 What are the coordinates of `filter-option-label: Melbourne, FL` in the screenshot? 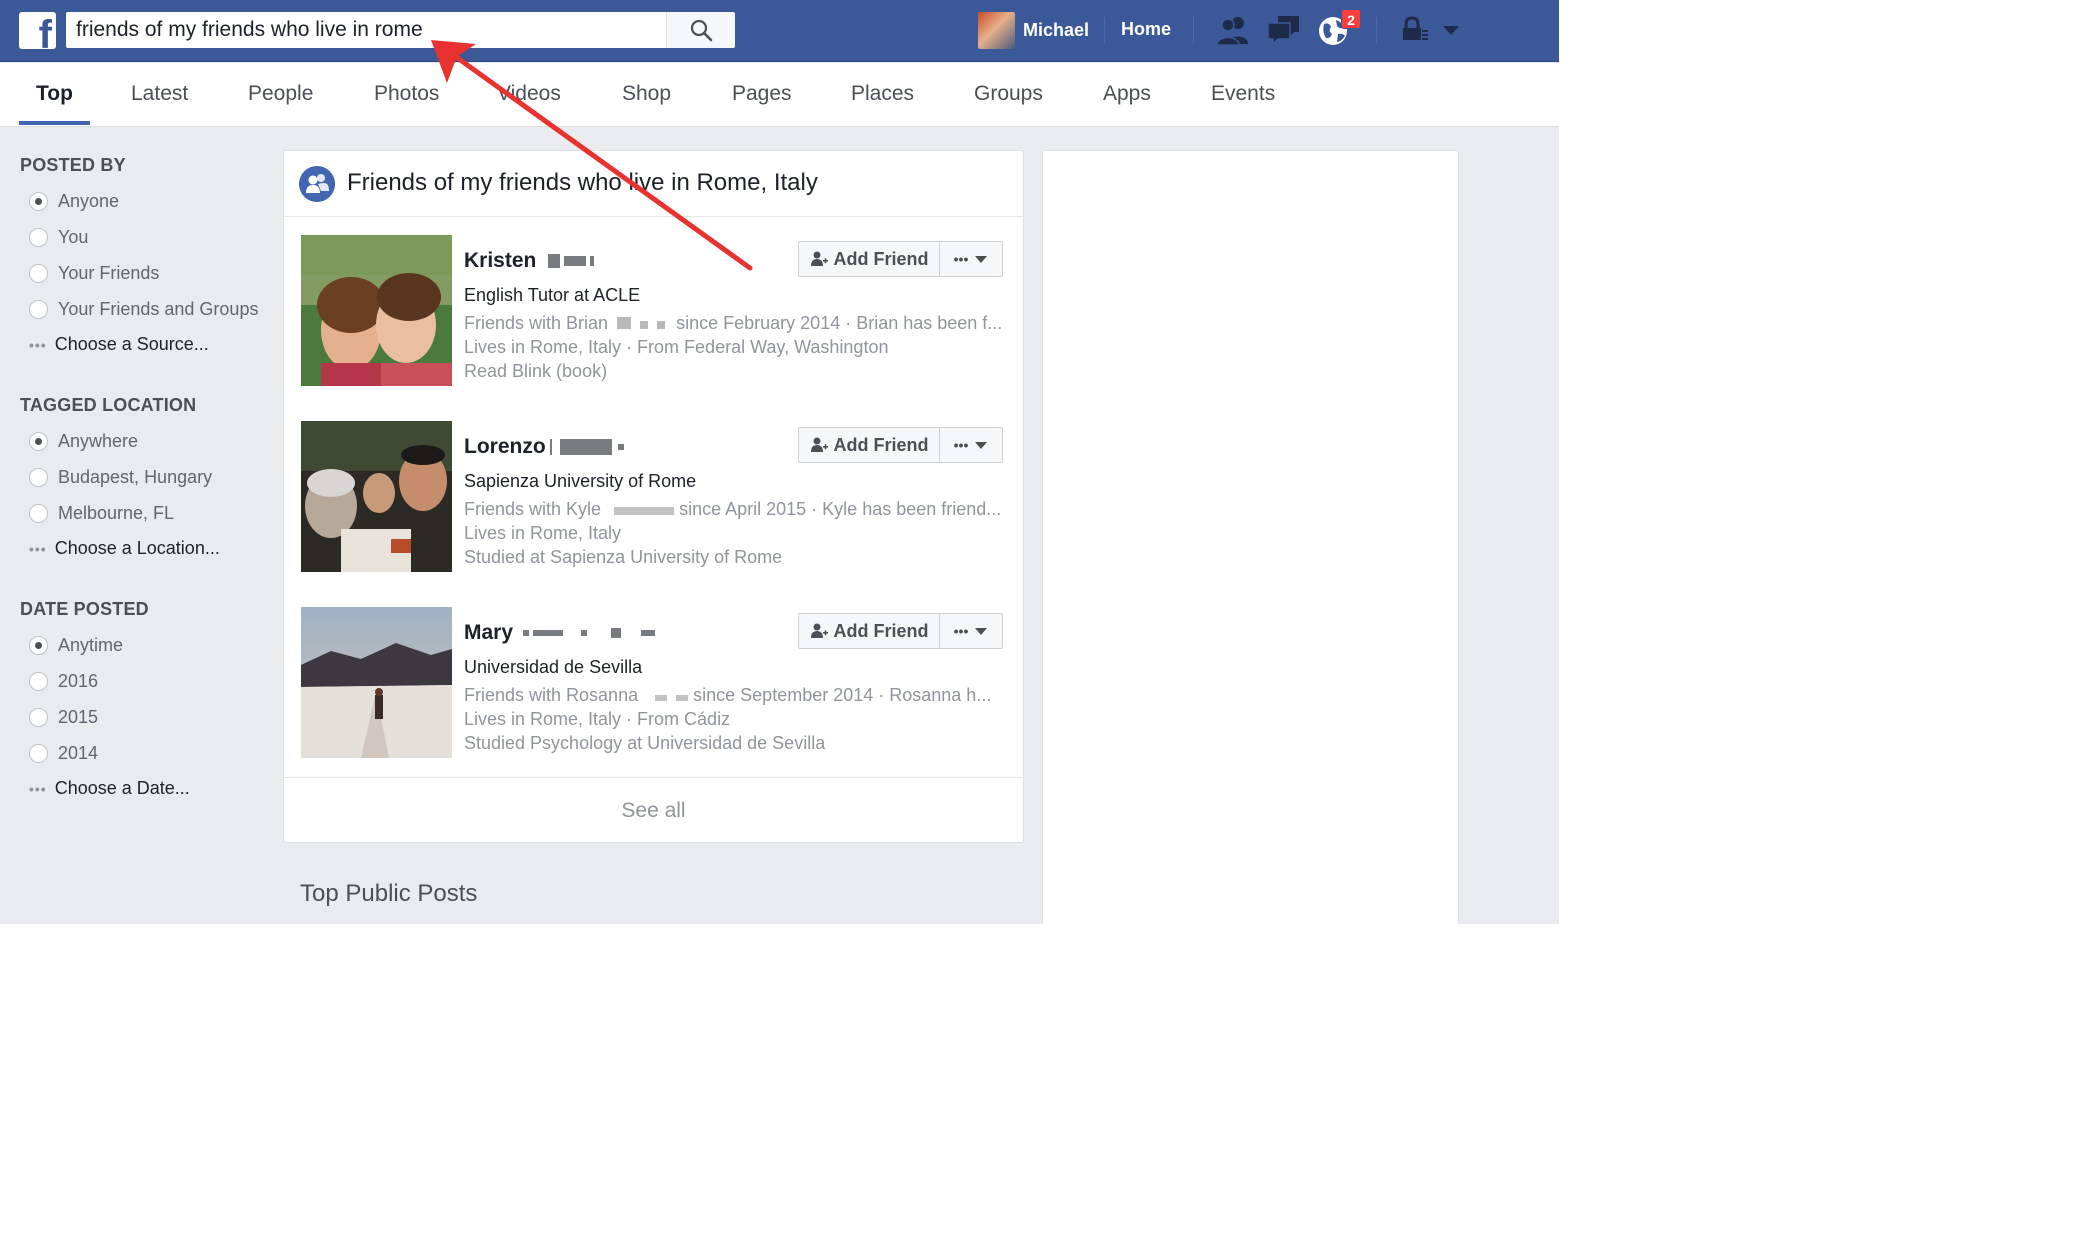 It's located at (116, 512).